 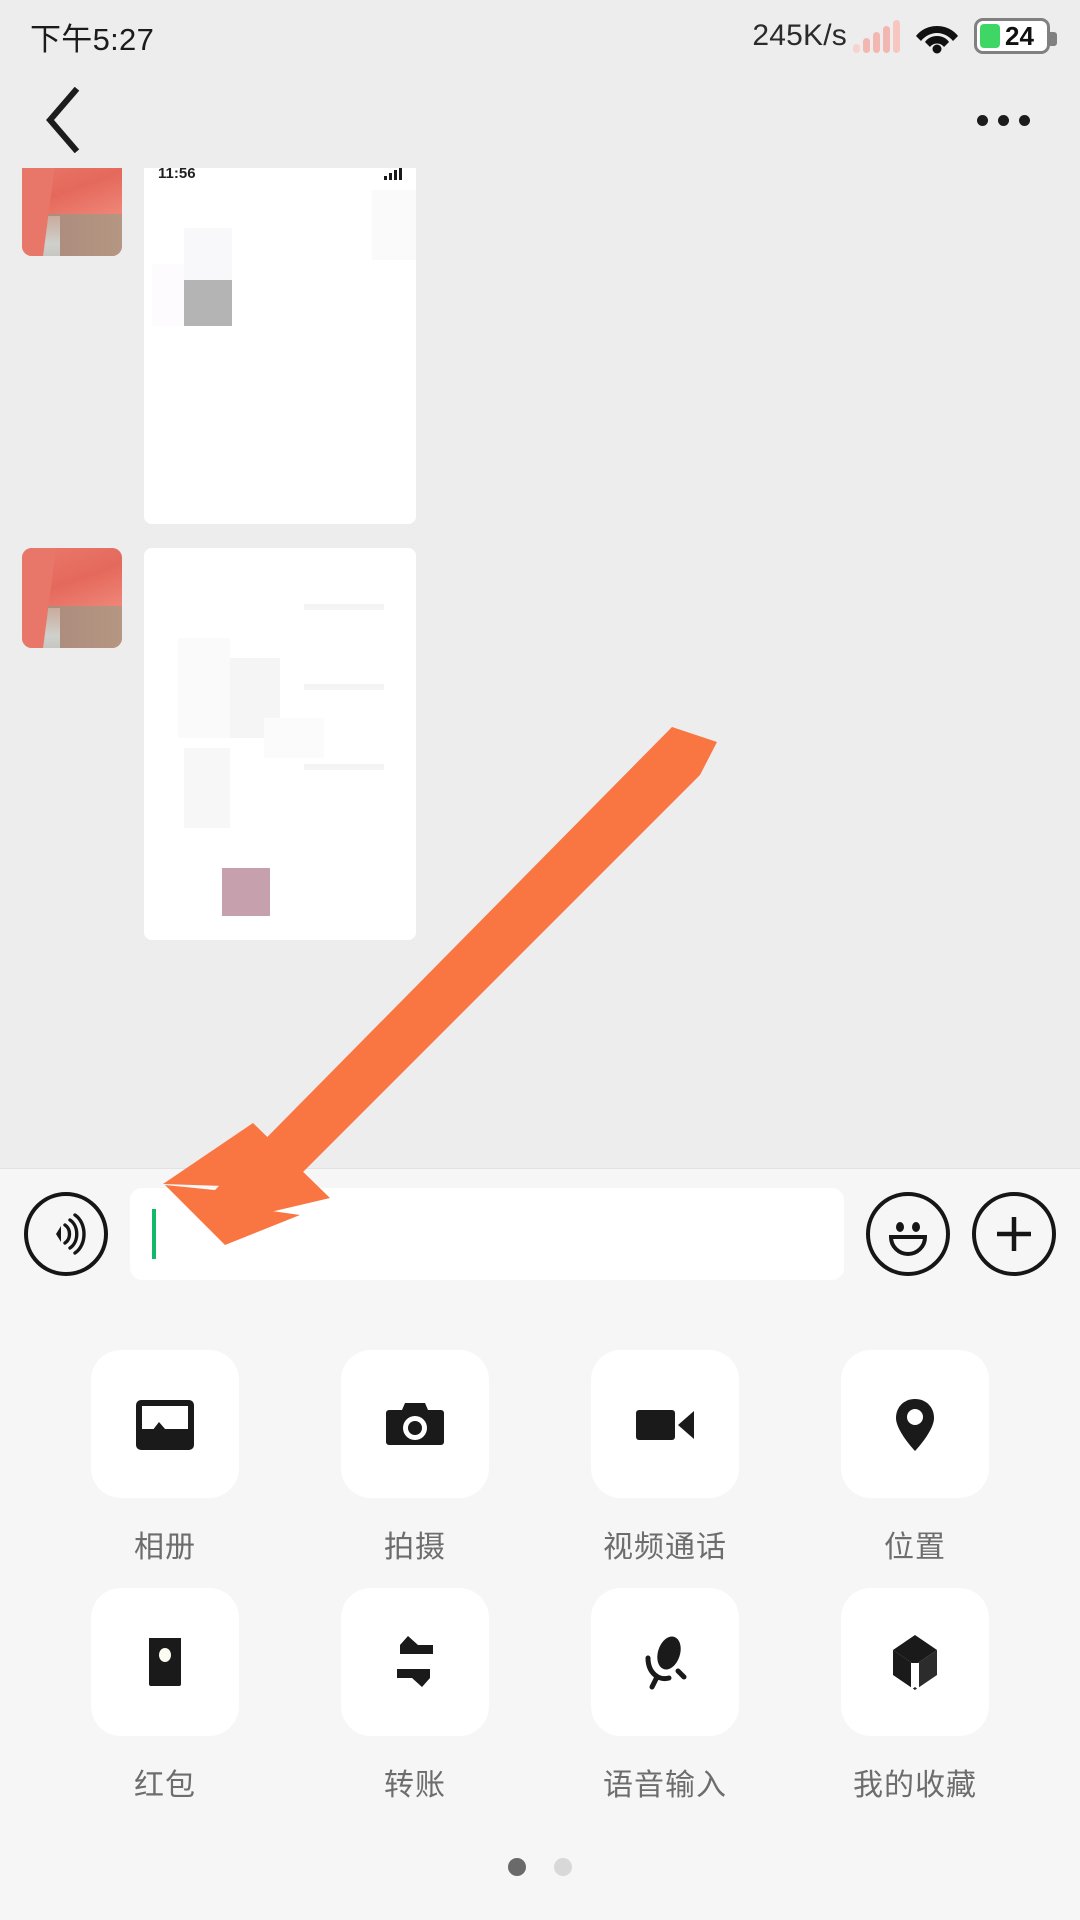 I want to click on attachment-item-location: 位置, so click(x=915, y=1458).